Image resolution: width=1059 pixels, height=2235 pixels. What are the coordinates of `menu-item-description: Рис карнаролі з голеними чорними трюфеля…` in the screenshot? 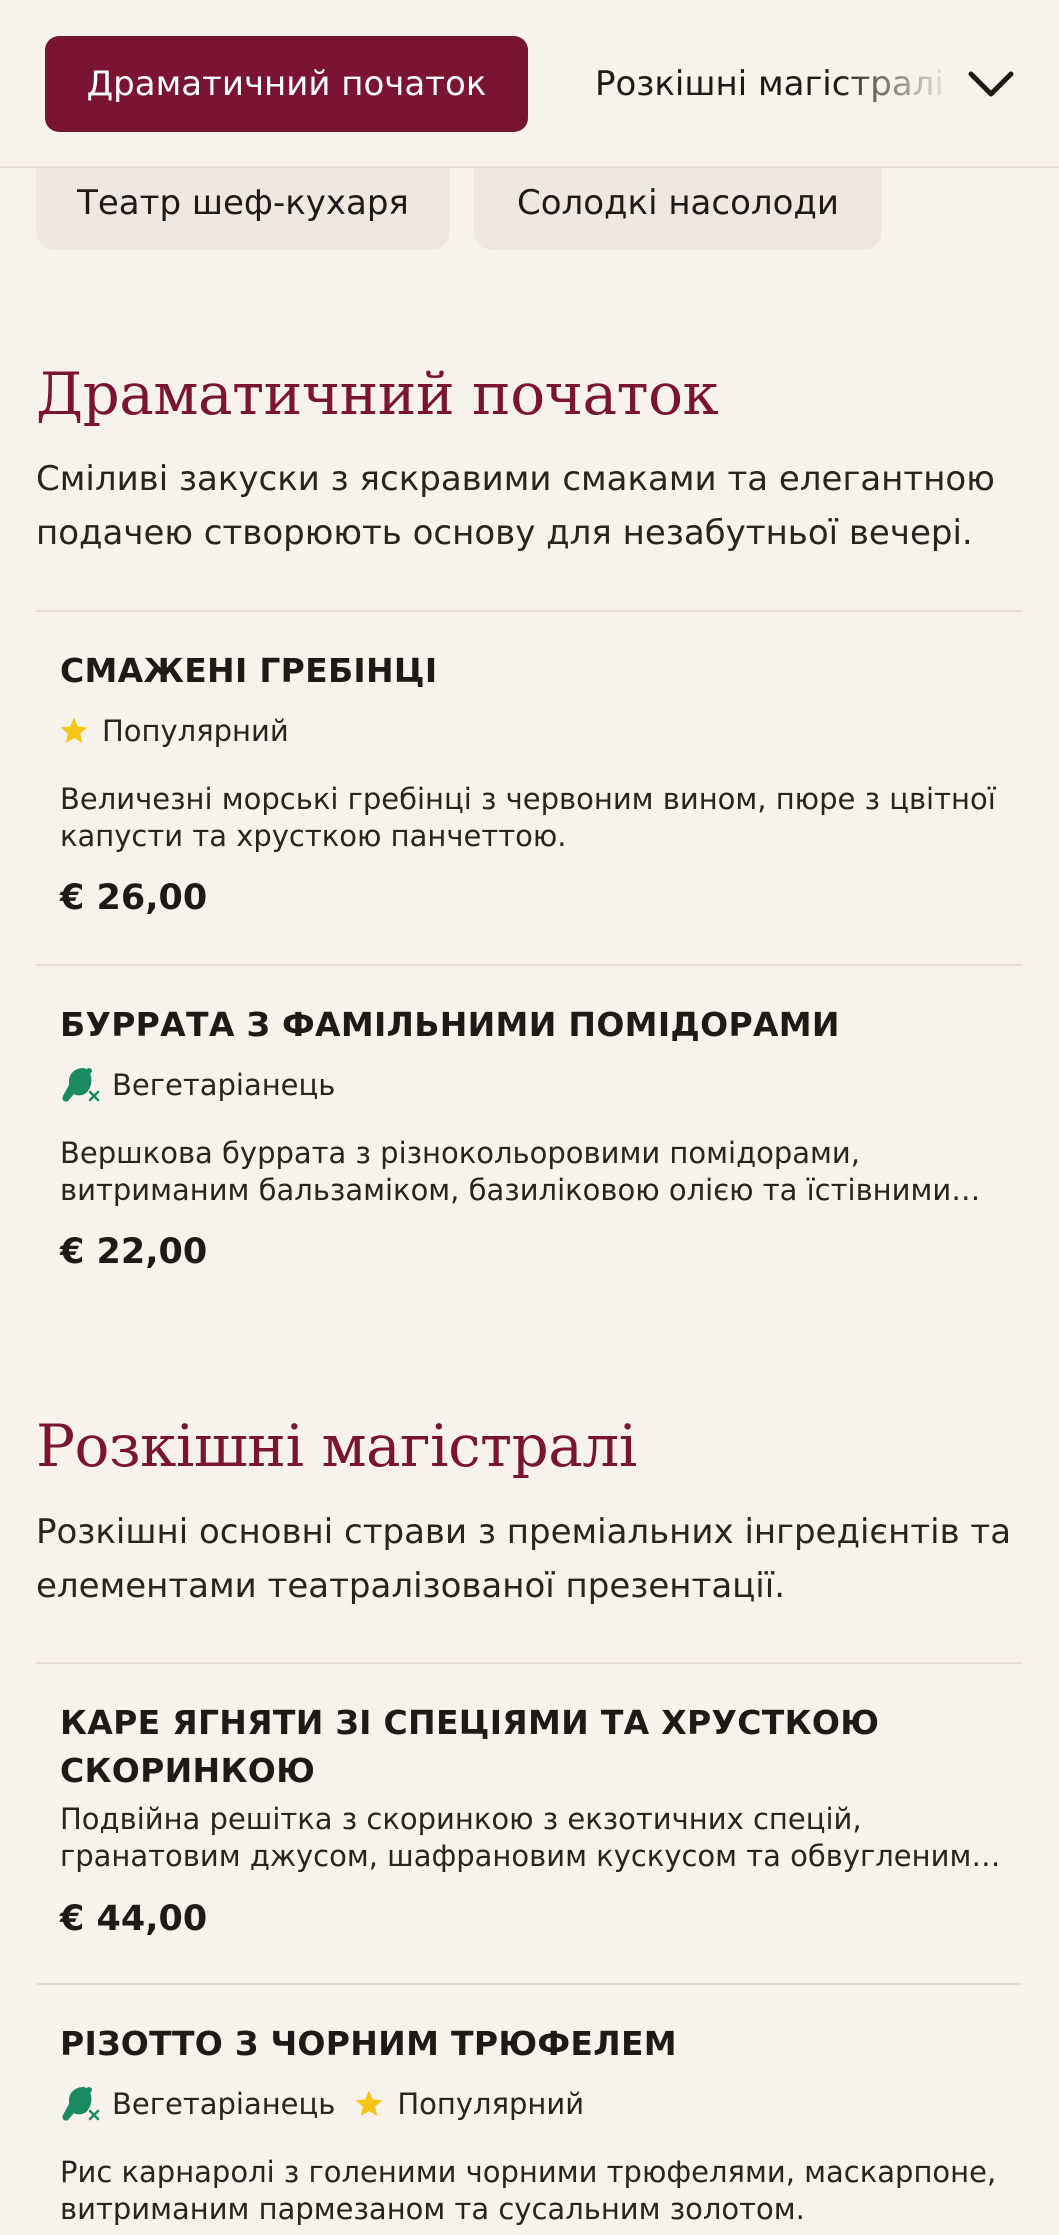 It's located at (528, 2190).